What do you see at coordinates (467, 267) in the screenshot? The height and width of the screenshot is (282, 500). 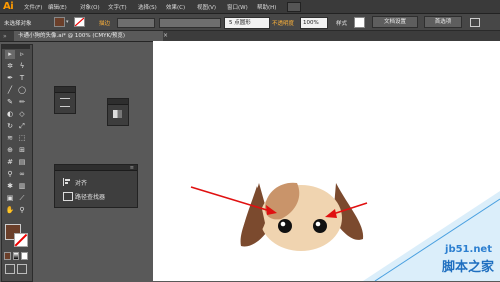 I see `watermark-name: 脚本之家` at bounding box center [467, 267].